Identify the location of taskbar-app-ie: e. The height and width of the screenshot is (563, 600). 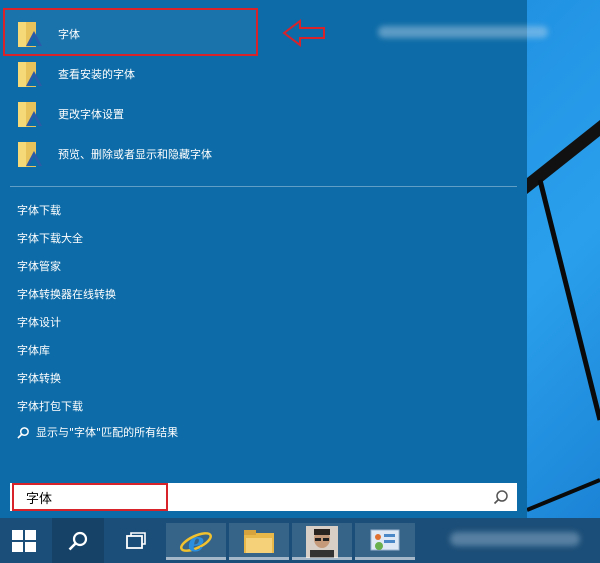
(196, 541).